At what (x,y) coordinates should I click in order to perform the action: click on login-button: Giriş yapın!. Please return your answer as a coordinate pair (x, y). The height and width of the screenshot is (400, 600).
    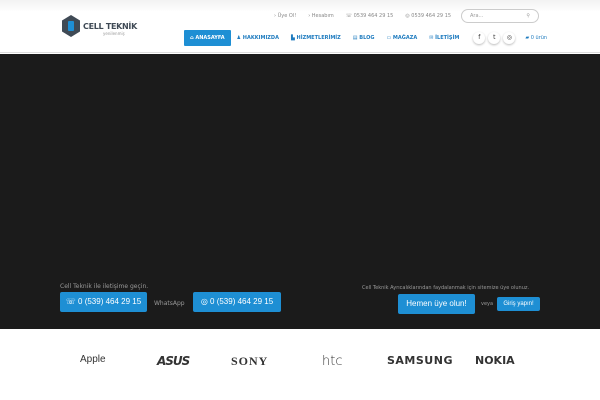
    Looking at the image, I should click on (518, 304).